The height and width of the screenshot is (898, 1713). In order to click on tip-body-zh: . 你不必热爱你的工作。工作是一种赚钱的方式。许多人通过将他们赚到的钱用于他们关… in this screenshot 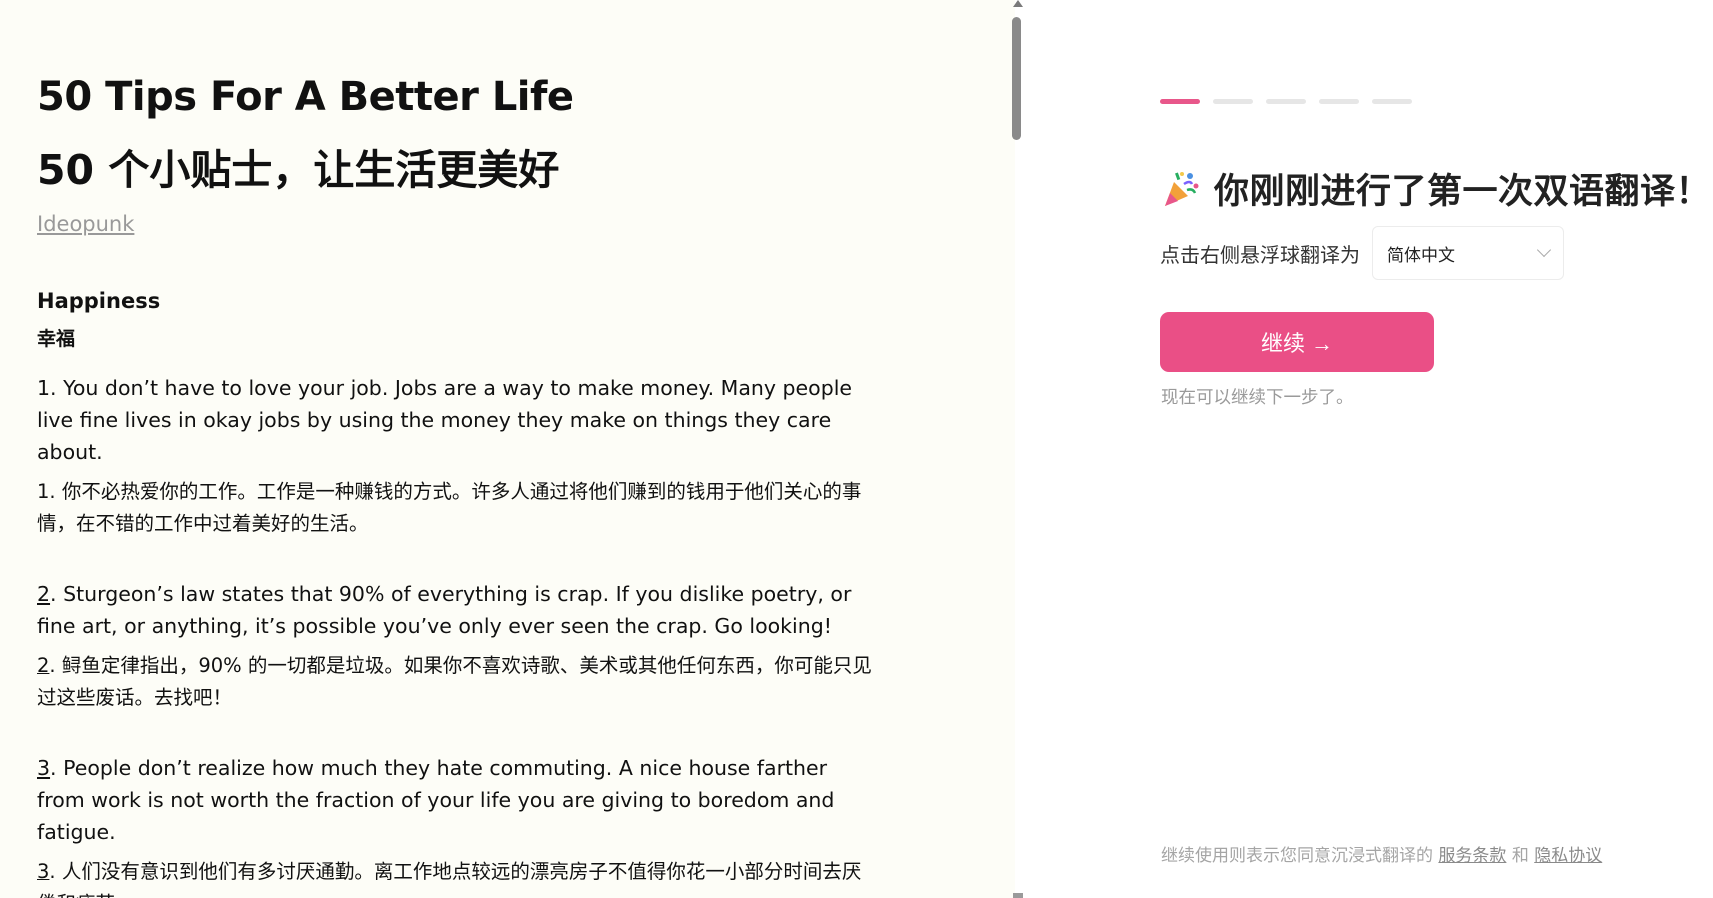, I will do `click(449, 507)`.